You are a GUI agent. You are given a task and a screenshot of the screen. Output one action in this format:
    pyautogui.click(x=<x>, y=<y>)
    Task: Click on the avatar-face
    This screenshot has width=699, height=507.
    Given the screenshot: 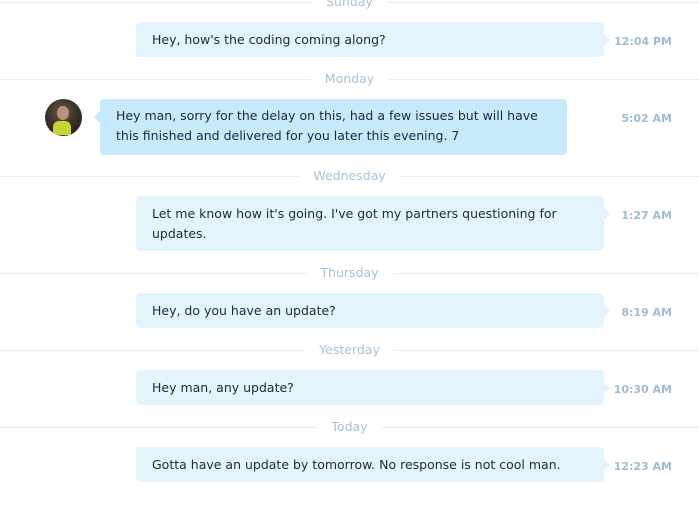 What is the action you would take?
    pyautogui.click(x=63, y=113)
    